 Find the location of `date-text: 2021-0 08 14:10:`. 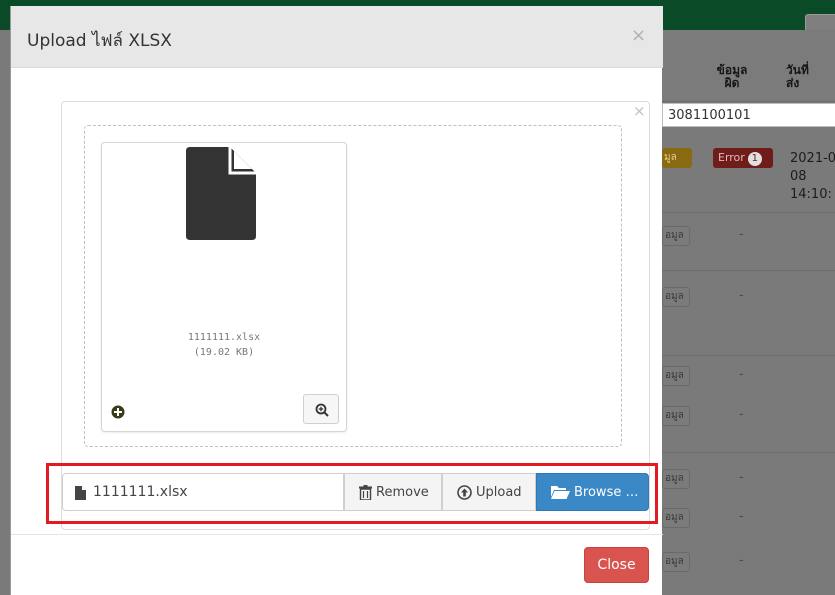

date-text: 2021-0 08 14:10: is located at coordinates (812, 176).